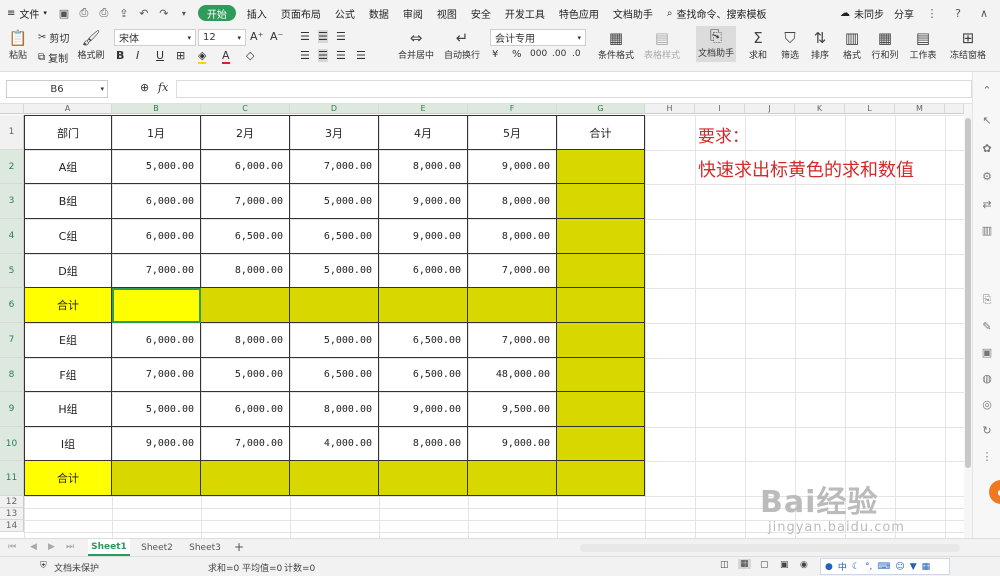 This screenshot has width=1000, height=576. I want to click on col-header-l: L, so click(870, 109).